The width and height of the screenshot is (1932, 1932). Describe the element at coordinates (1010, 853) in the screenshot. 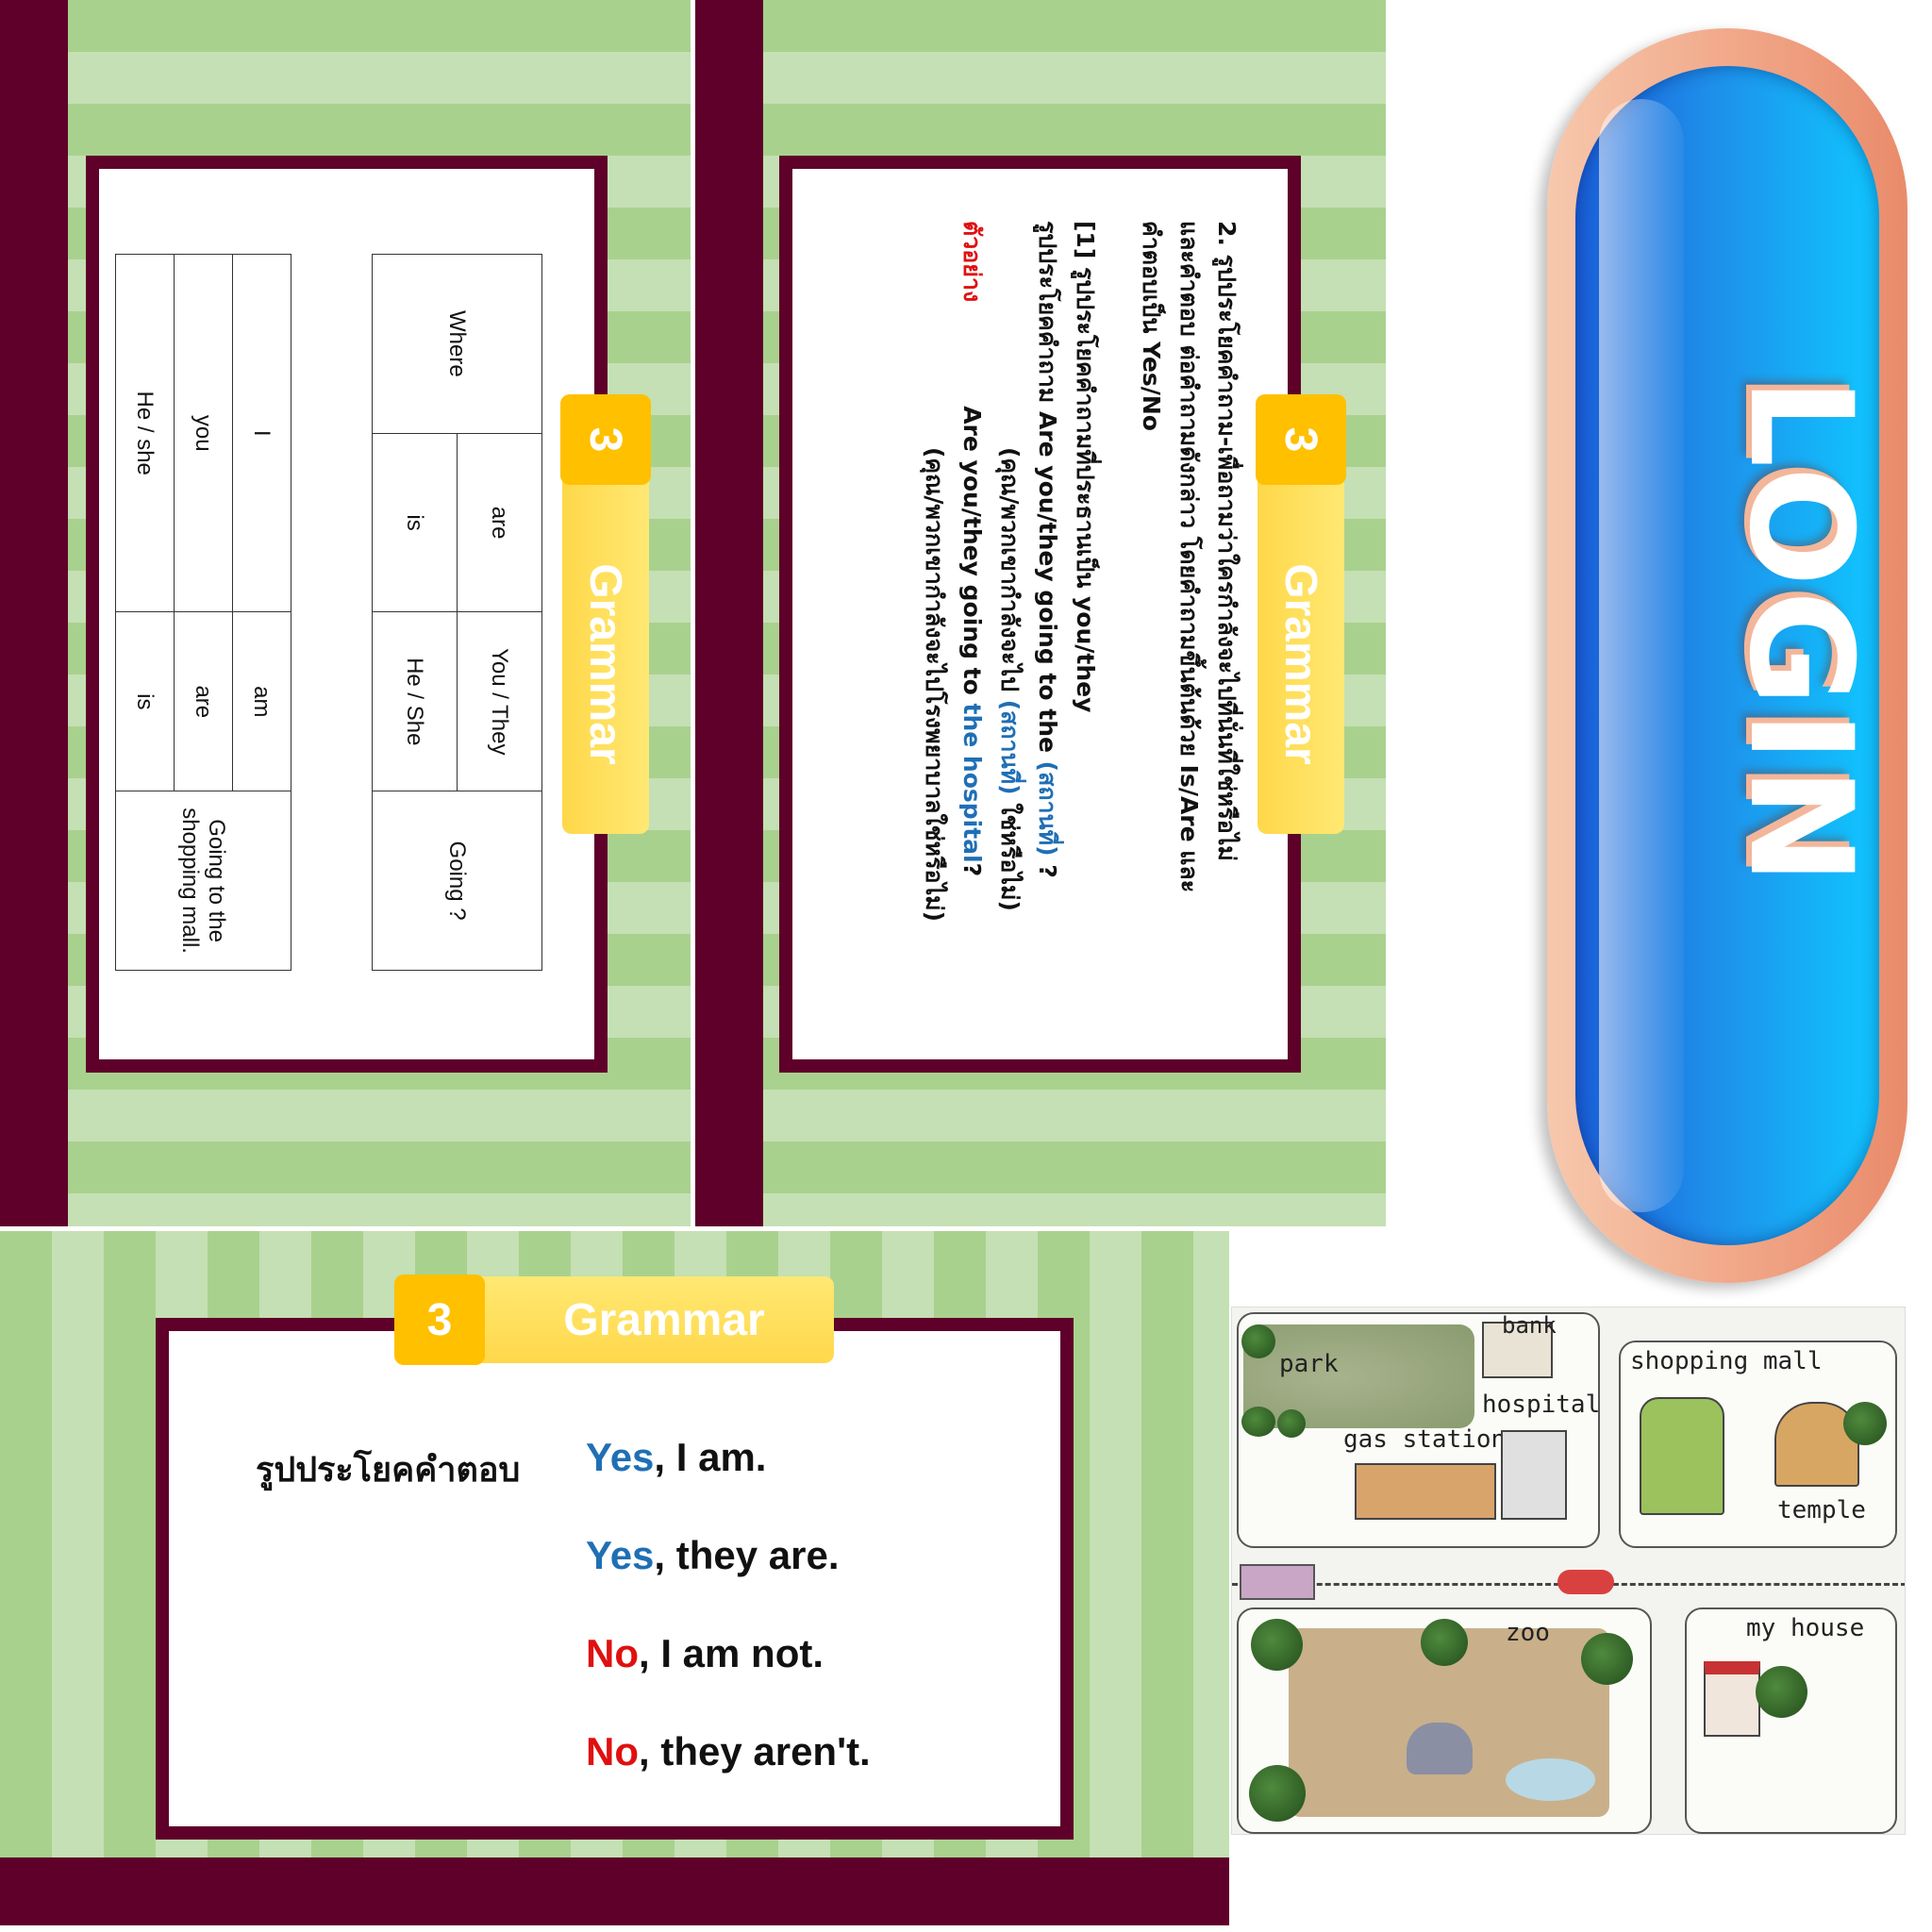

I see `text-run: ใช่หรือไม่)` at that location.